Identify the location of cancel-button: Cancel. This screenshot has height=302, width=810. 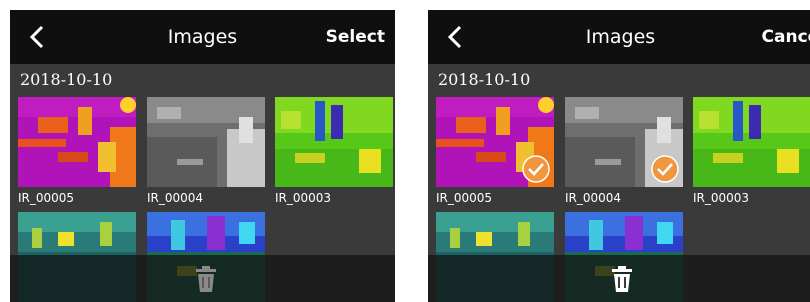
(786, 37).